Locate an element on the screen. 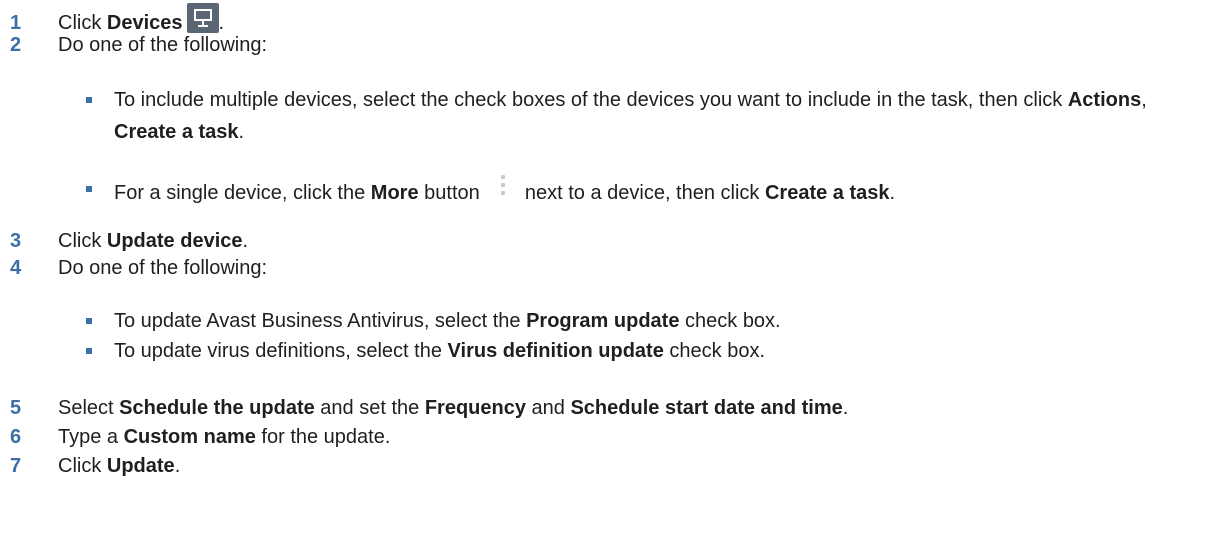  step-number: 7 is located at coordinates (16, 466).